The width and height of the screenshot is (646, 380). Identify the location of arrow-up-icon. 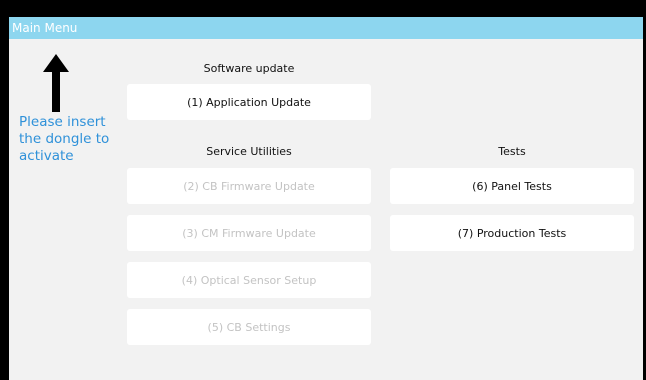
(56, 83).